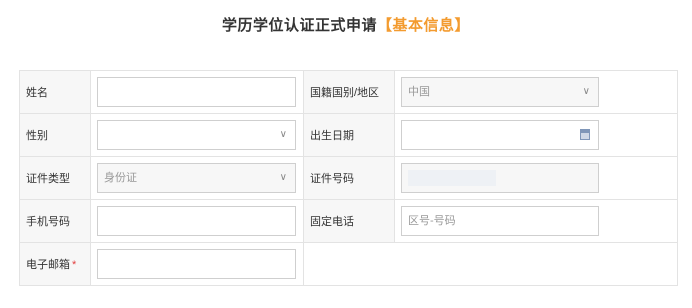 Image resolution: width=692 pixels, height=308 pixels. Describe the element at coordinates (452, 178) in the screenshot. I see `masked-value` at that location.